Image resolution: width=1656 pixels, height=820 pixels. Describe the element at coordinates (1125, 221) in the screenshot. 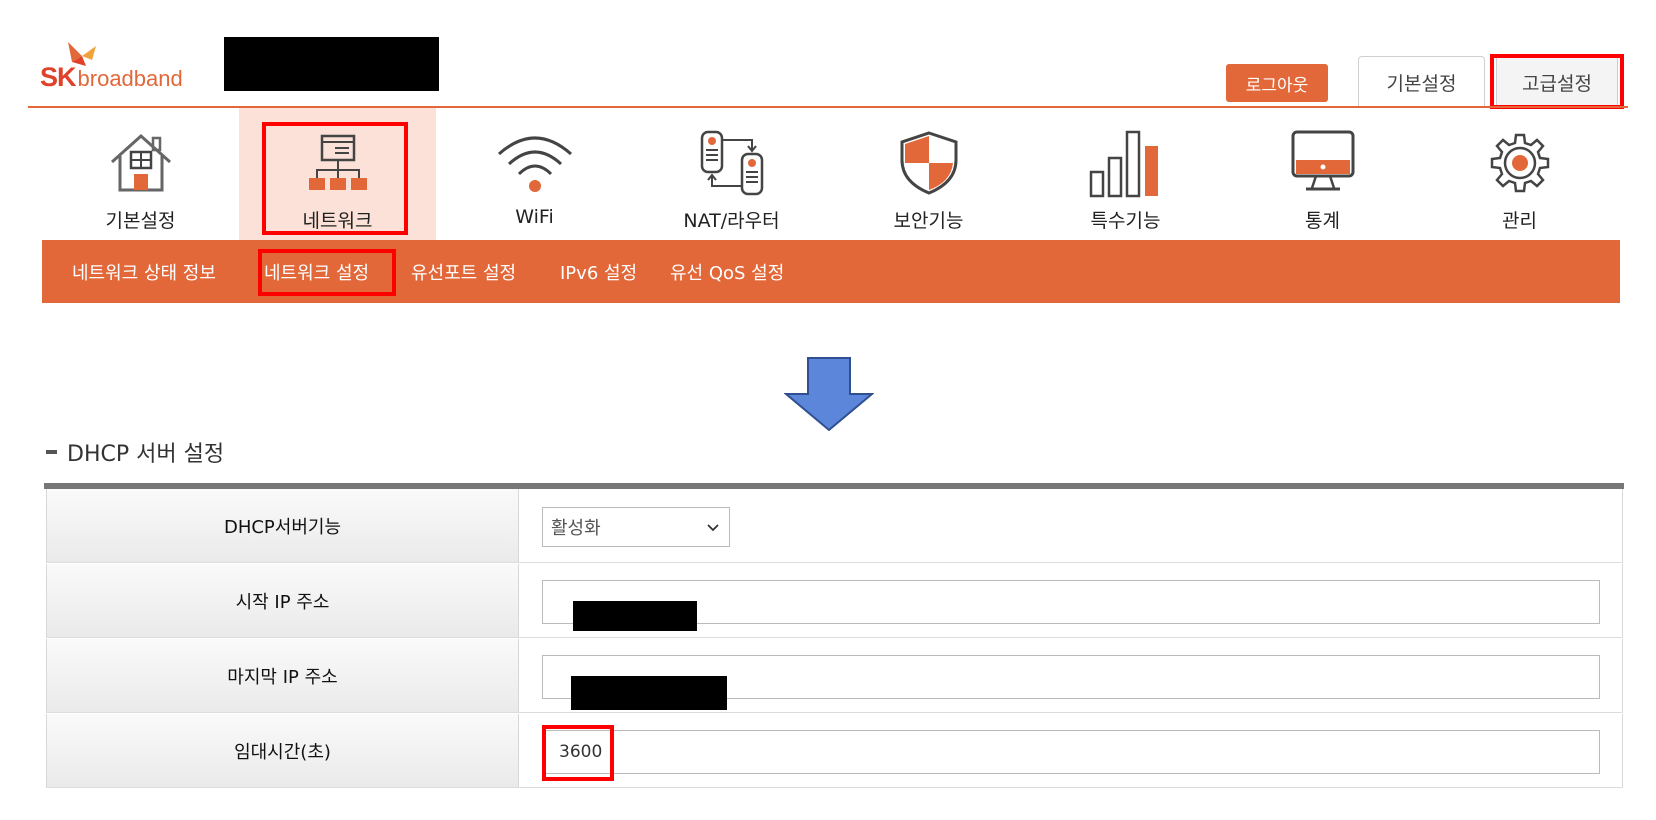

I see `menu-label-special: 특수기능` at that location.